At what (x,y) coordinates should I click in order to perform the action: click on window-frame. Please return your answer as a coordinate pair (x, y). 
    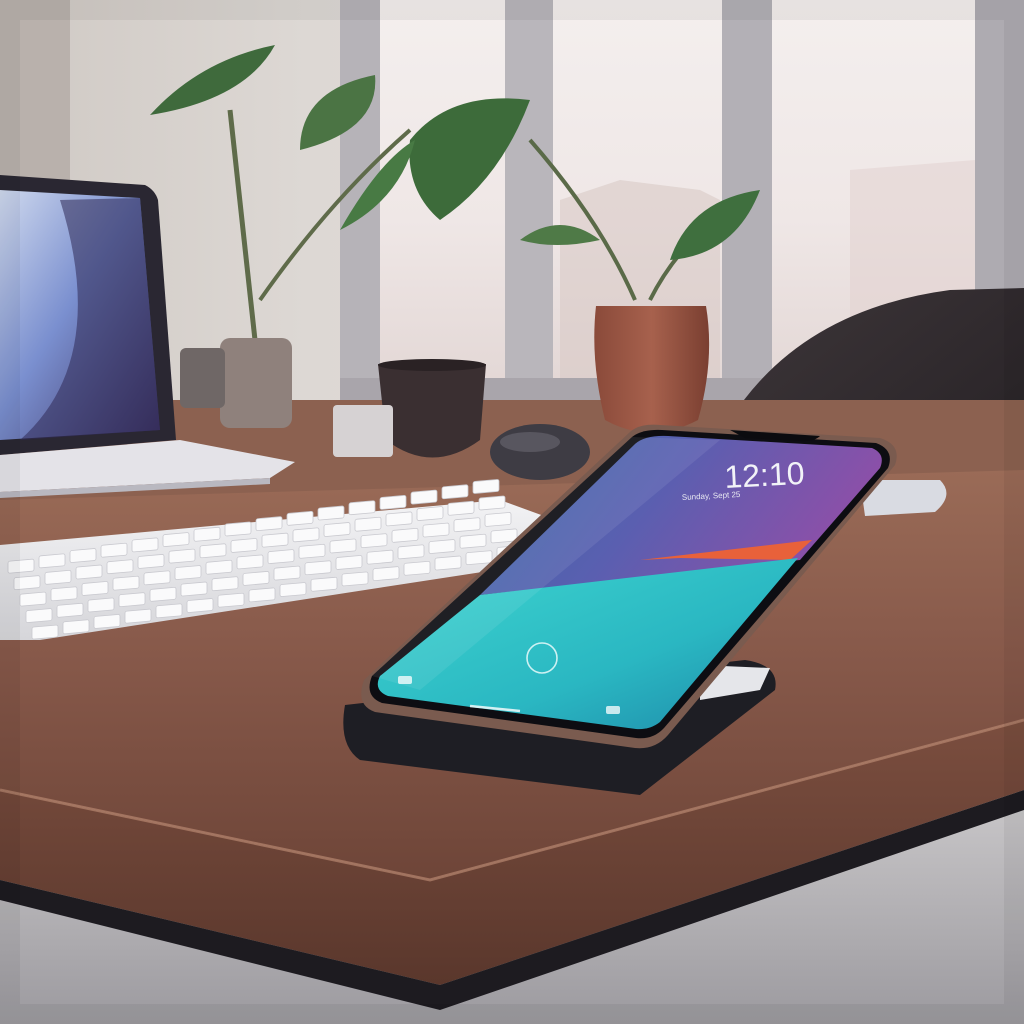
    Looking at the image, I should click on (529, 200).